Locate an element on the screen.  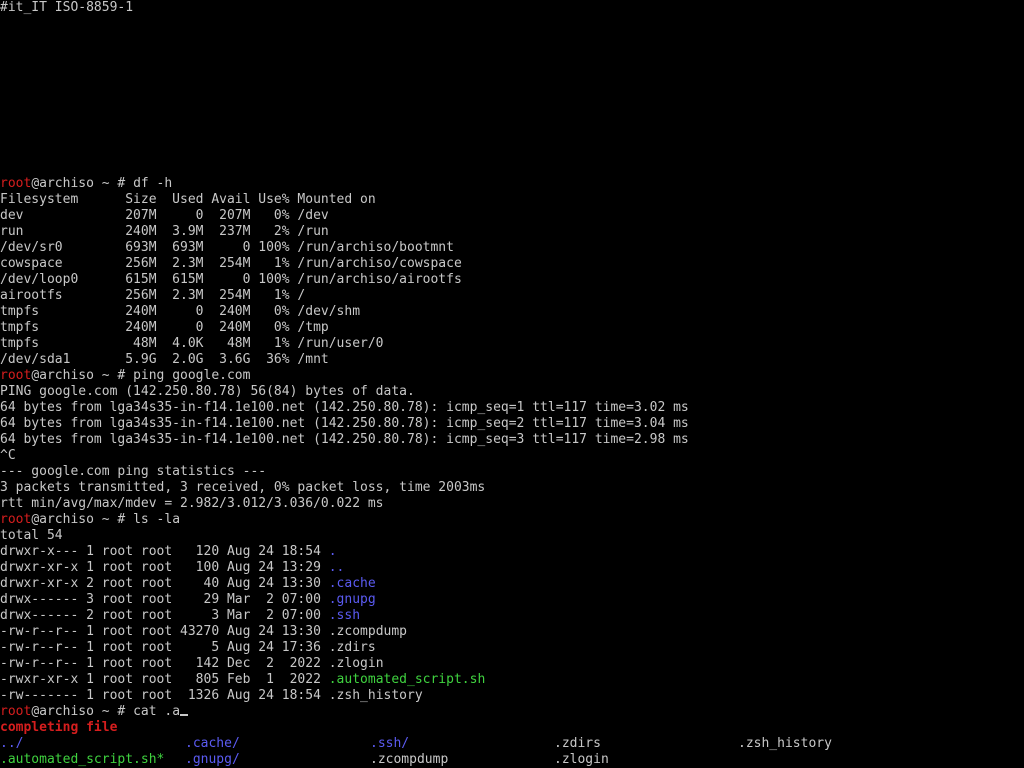
df-output-line: run 240M 3.9M 237M 2% /run is located at coordinates (164, 231).